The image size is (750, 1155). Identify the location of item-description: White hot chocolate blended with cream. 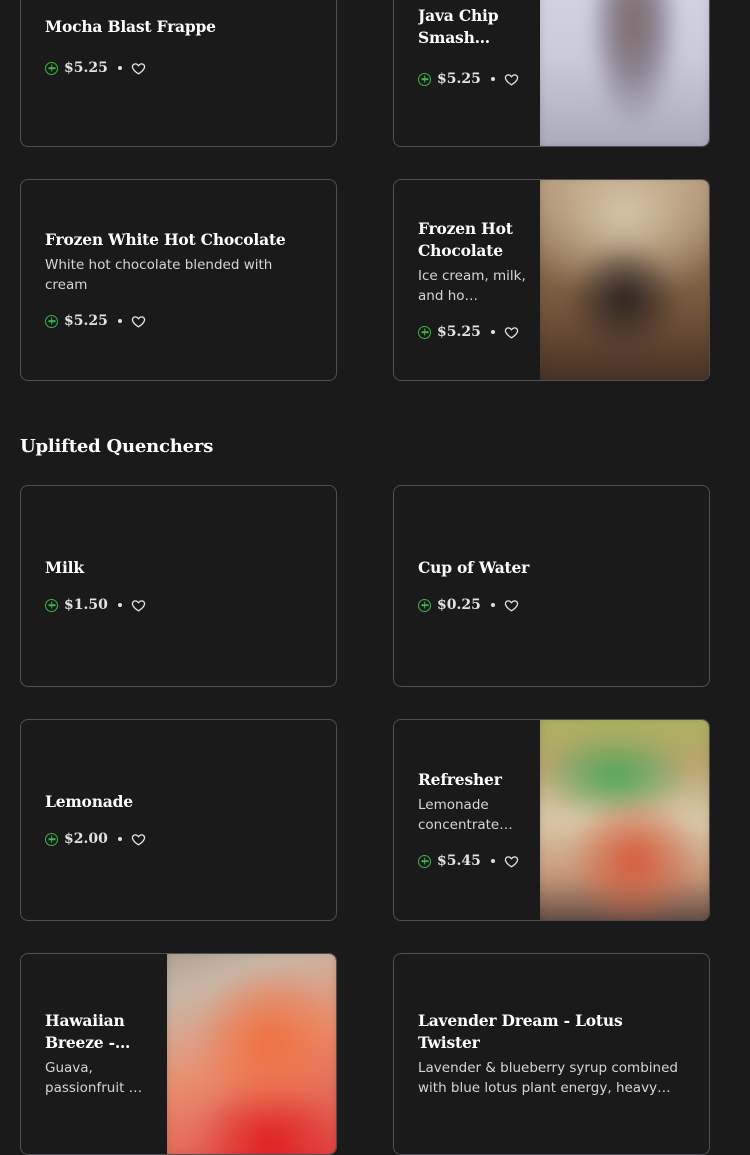
(159, 275).